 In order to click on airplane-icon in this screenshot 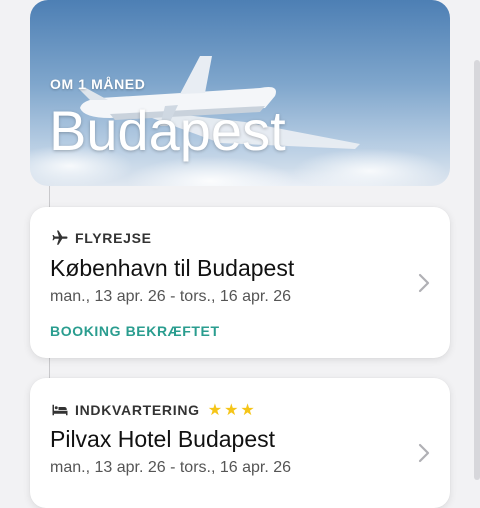, I will do `click(60, 237)`.